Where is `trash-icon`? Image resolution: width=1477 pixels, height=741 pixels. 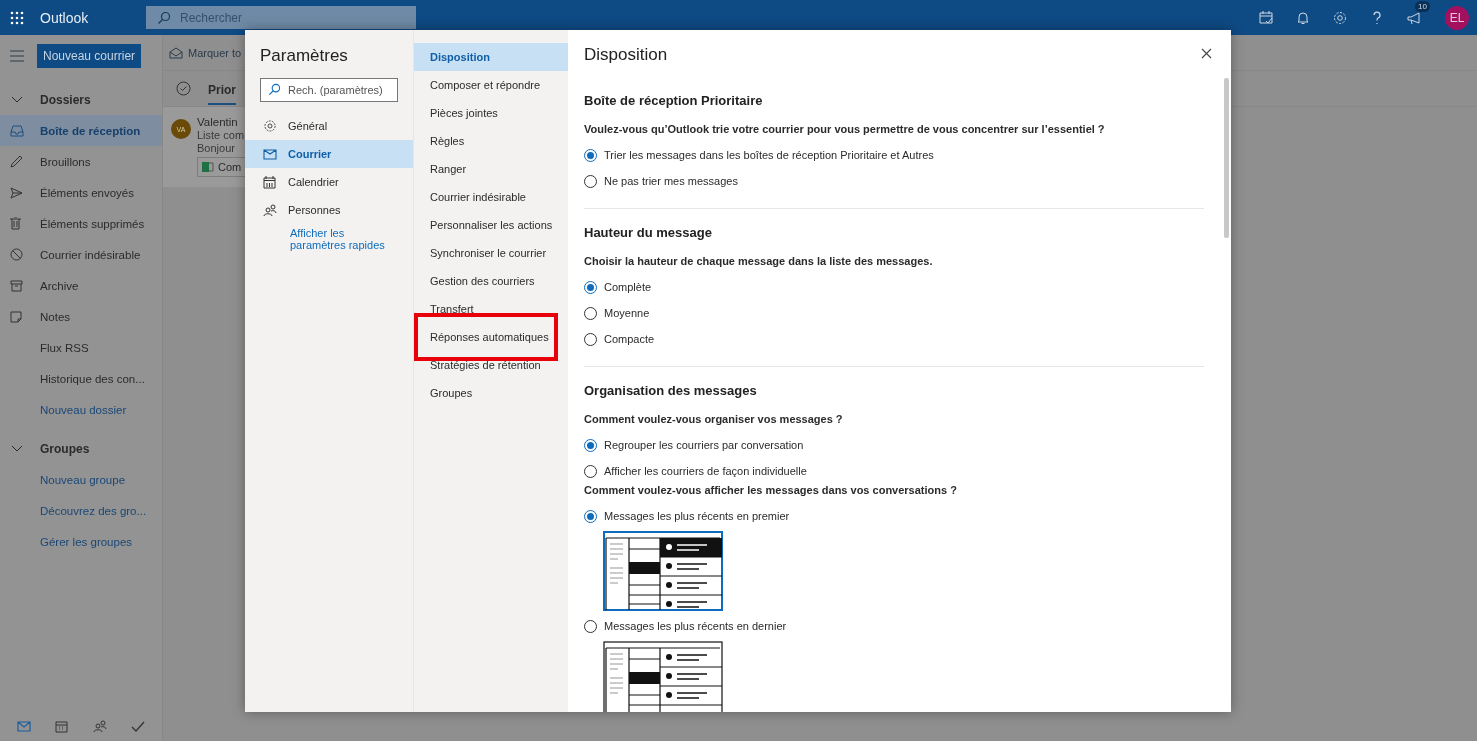 trash-icon is located at coordinates (15, 223).